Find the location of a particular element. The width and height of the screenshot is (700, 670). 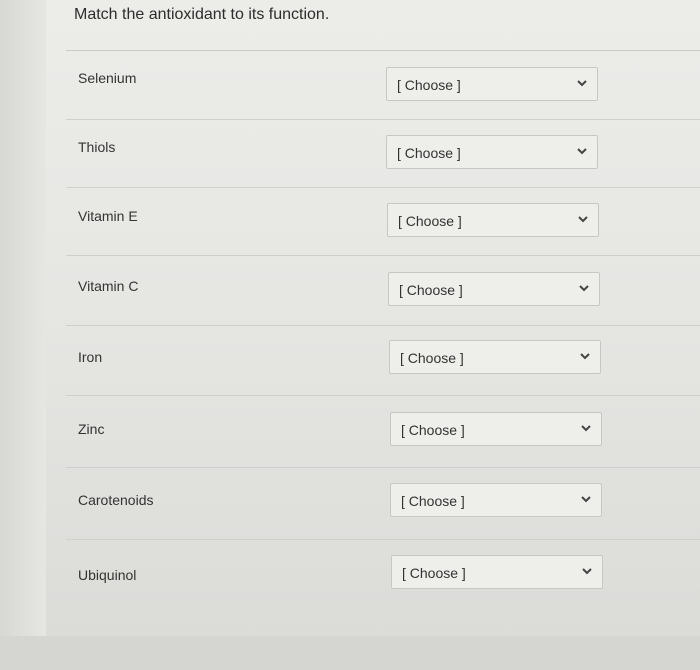

match-row: Ubiquinol [ Choose ] is located at coordinates (383, 579).